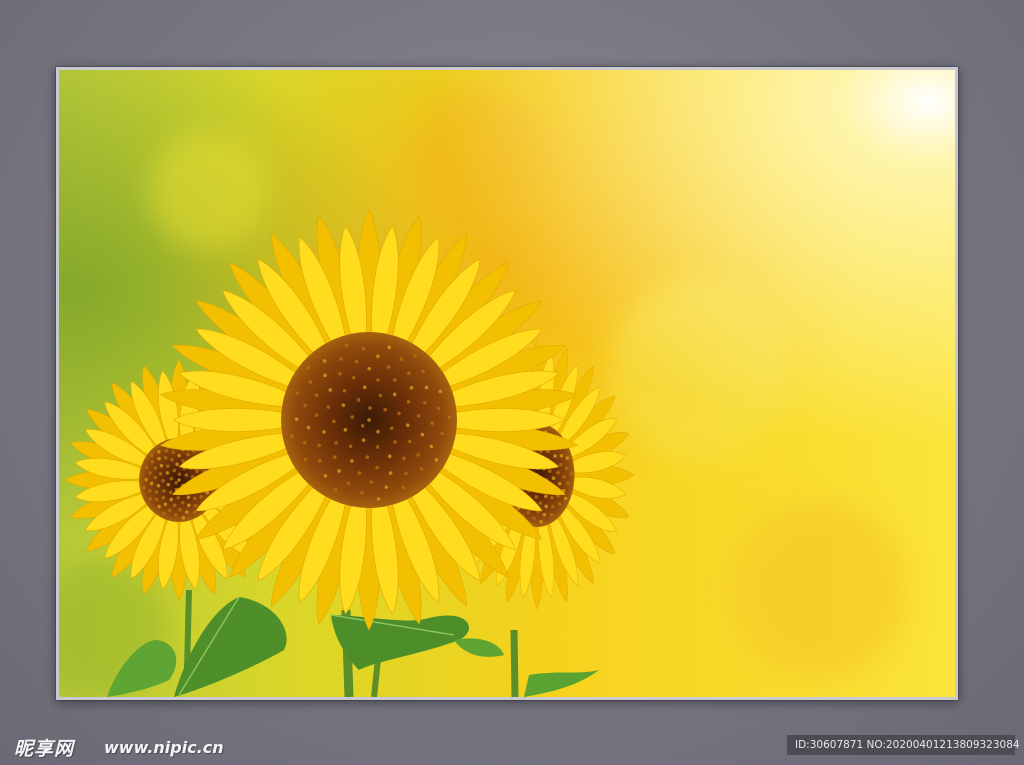 This screenshot has width=1024, height=765. I want to click on watermark-logo: 昵享网, so click(44, 749).